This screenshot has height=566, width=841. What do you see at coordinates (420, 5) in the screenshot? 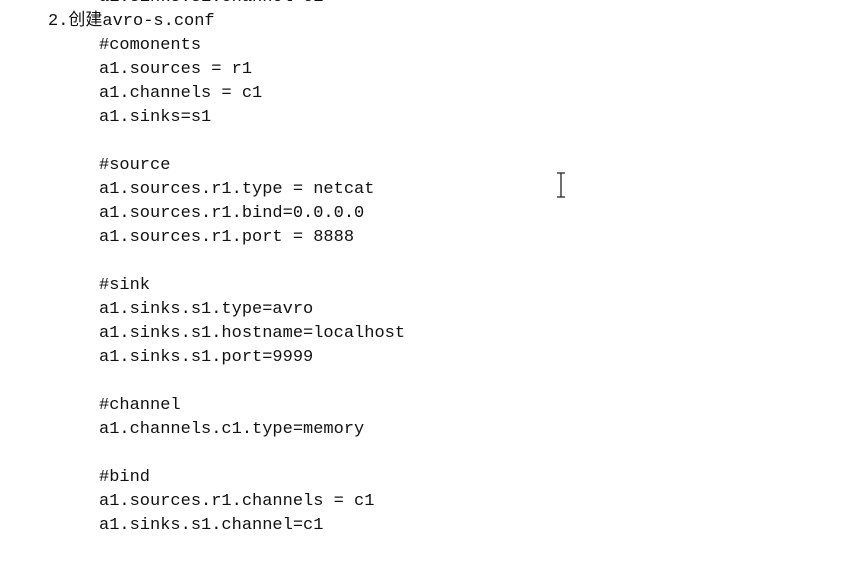
I see `previous-config-line: a1.sinks.s1.channel=c1` at bounding box center [420, 5].